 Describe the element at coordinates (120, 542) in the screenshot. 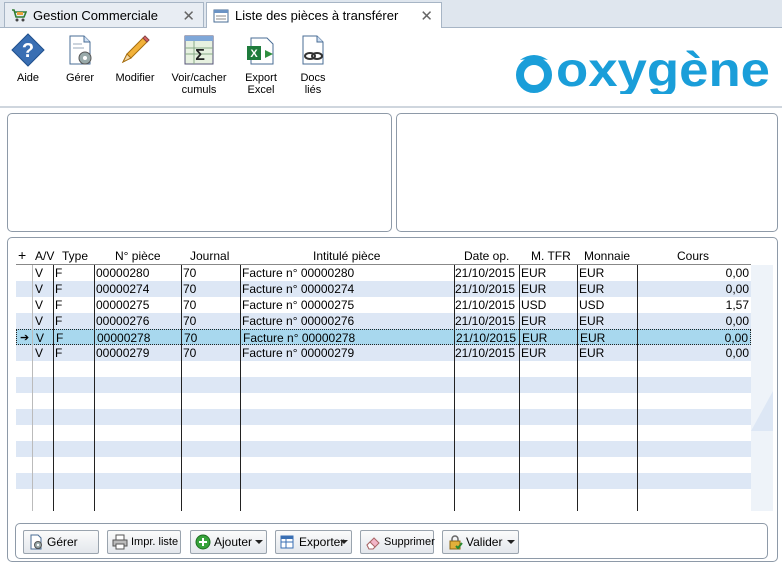

I see `printer-icon` at that location.